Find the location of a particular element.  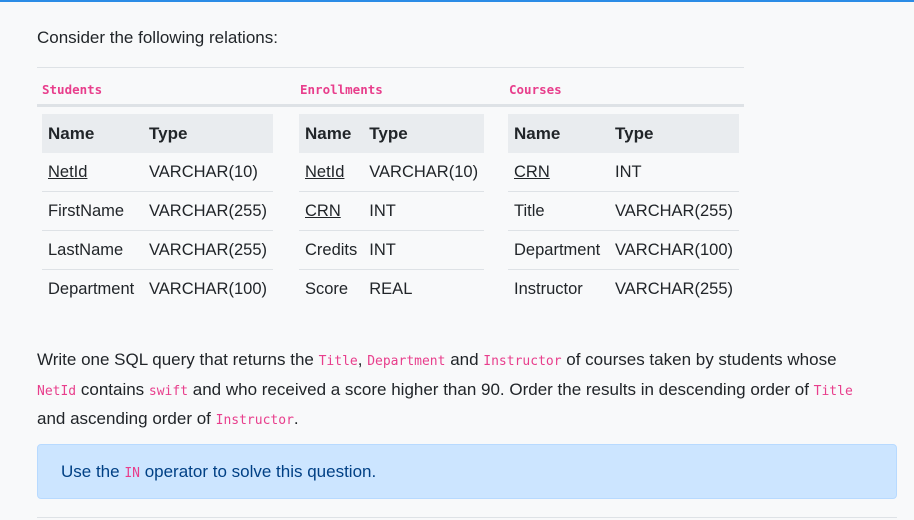

cell-name: Title is located at coordinates (559, 211).